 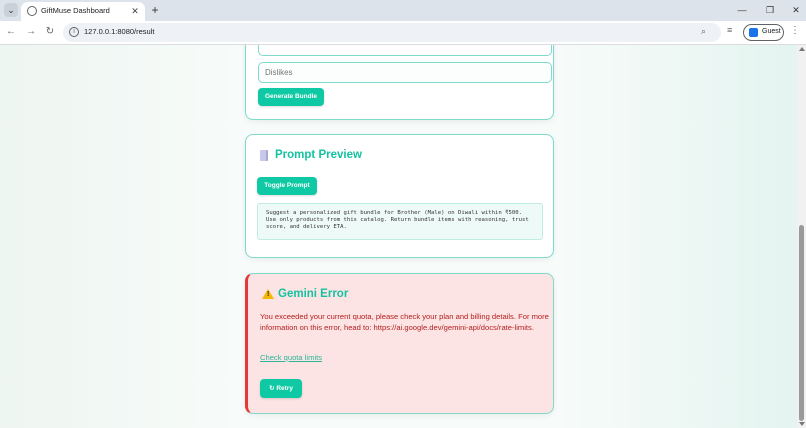 I want to click on preferences-form-card: Generate Bundle, so click(x=399, y=82).